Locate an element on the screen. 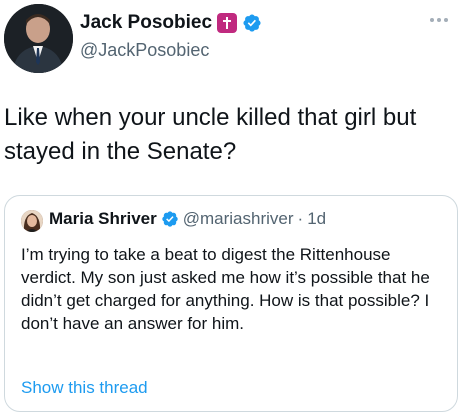 The image size is (462, 416). more-options-icon is located at coordinates (439, 20).